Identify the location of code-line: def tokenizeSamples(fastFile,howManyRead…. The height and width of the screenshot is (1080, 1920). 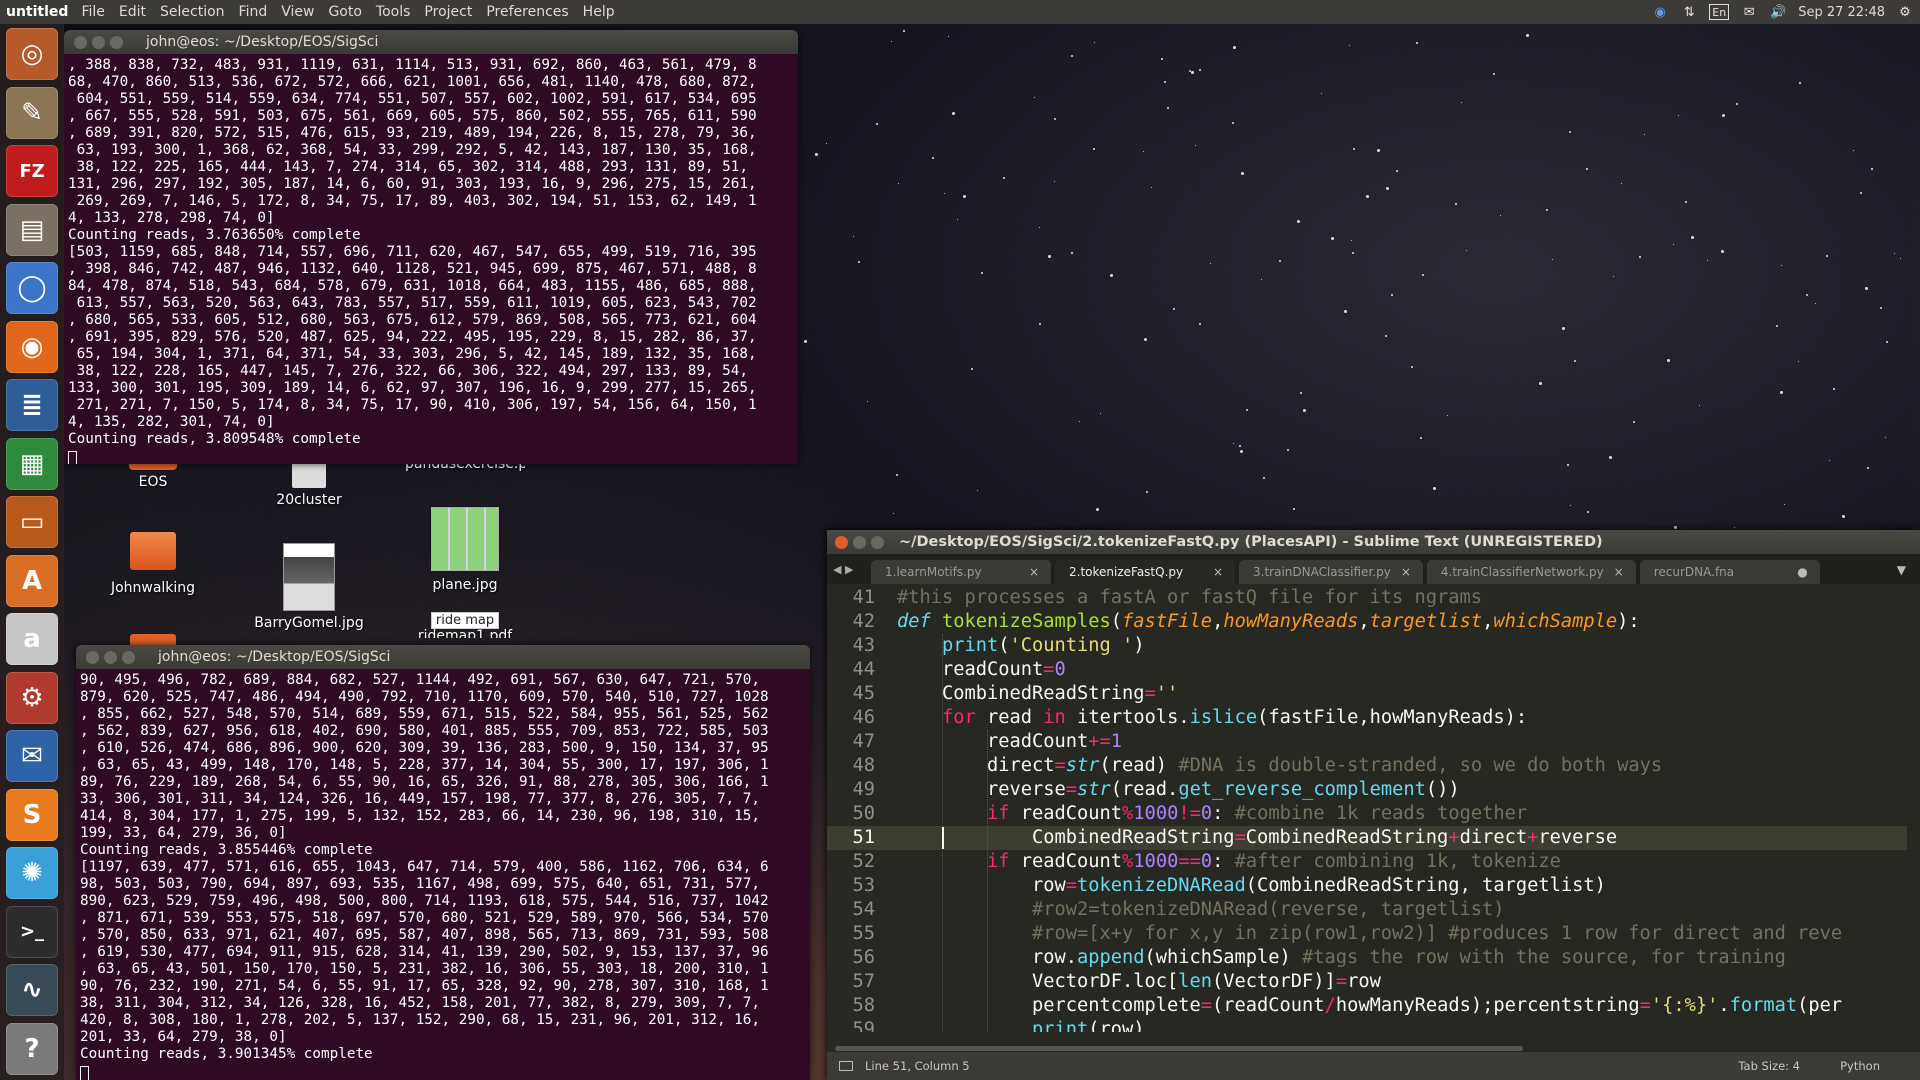
(1268, 622).